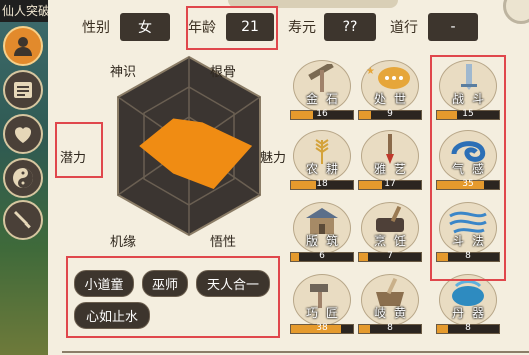 The height and width of the screenshot is (355, 529). What do you see at coordinates (165, 283) in the screenshot?
I see `trait-wushi: 巫师` at bounding box center [165, 283].